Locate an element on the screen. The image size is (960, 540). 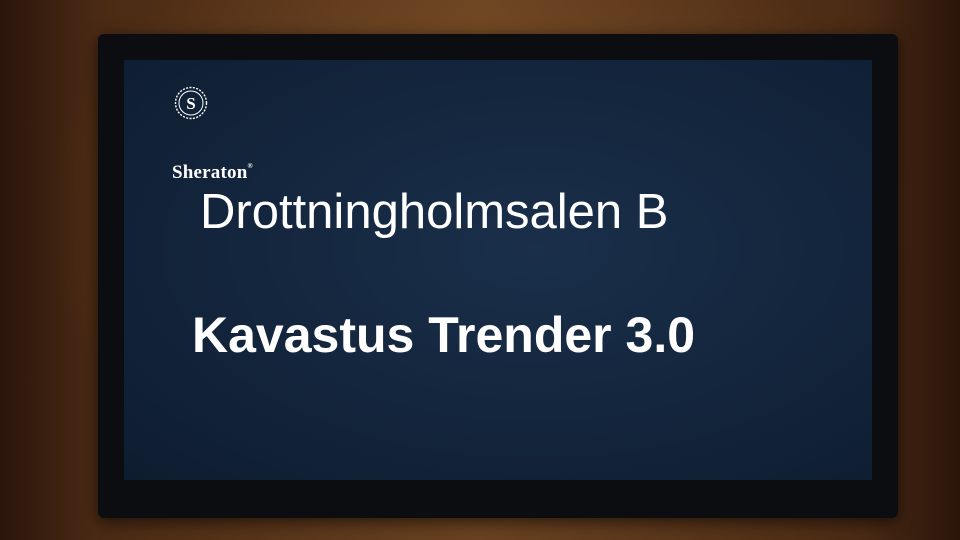
emblem-letter: S is located at coordinates (190, 103).